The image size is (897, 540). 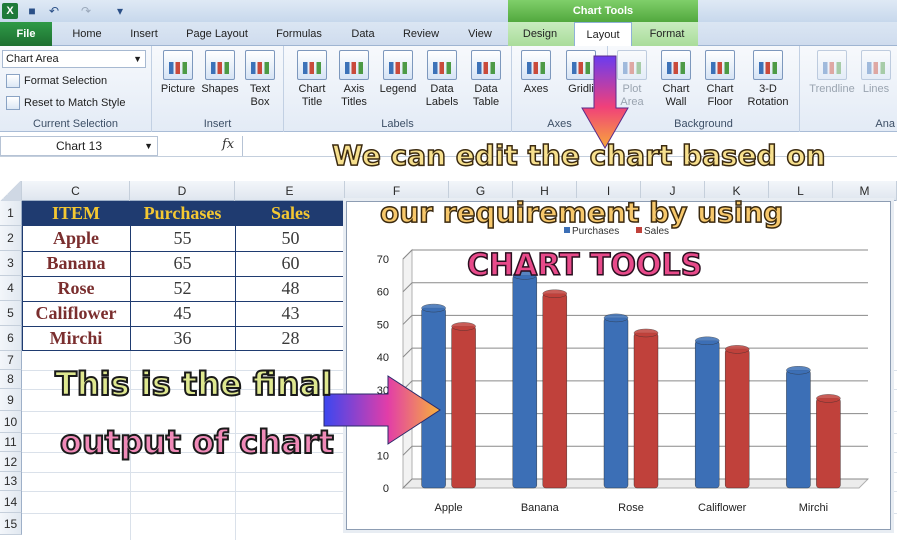 What do you see at coordinates (193, 384) in the screenshot?
I see `annotation-line-4: This is the final` at bounding box center [193, 384].